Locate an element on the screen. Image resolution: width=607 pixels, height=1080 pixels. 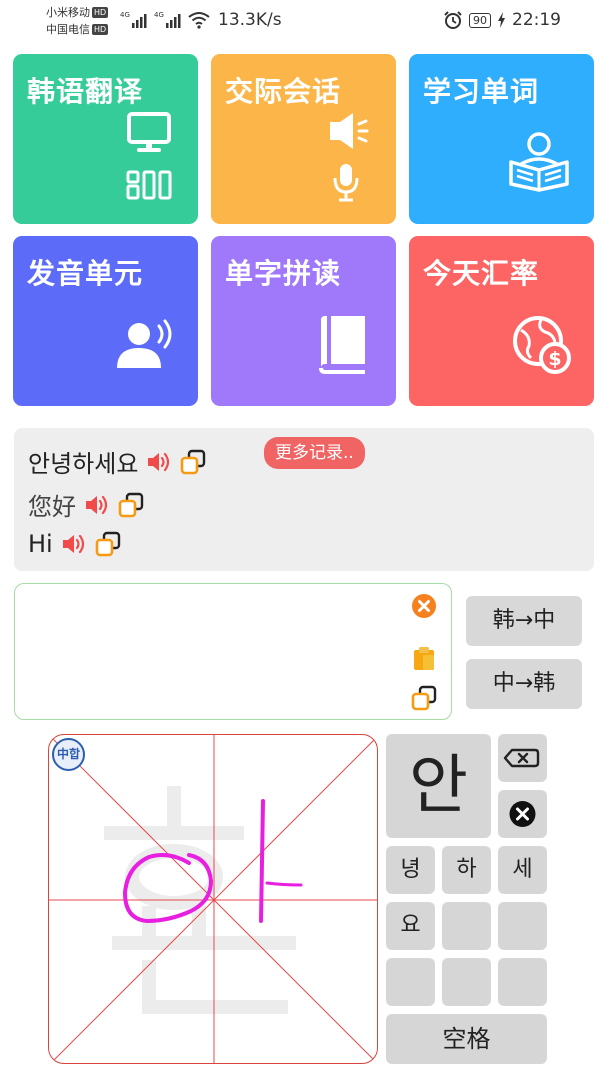
right-status: 90 22:19 is located at coordinates (502, 20).